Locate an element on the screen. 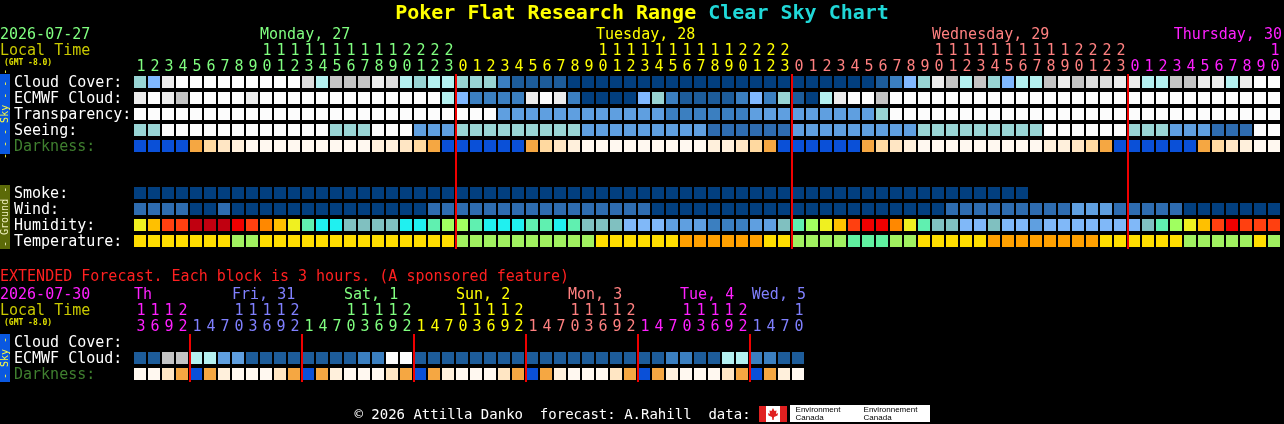  day-label: Wednesday, 29 is located at coordinates (991, 34).